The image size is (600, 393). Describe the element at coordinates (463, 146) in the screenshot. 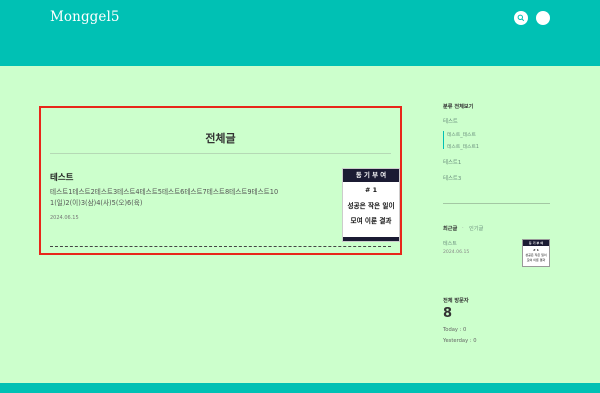

I see `subcategory-item: 테스트_테스트1` at that location.